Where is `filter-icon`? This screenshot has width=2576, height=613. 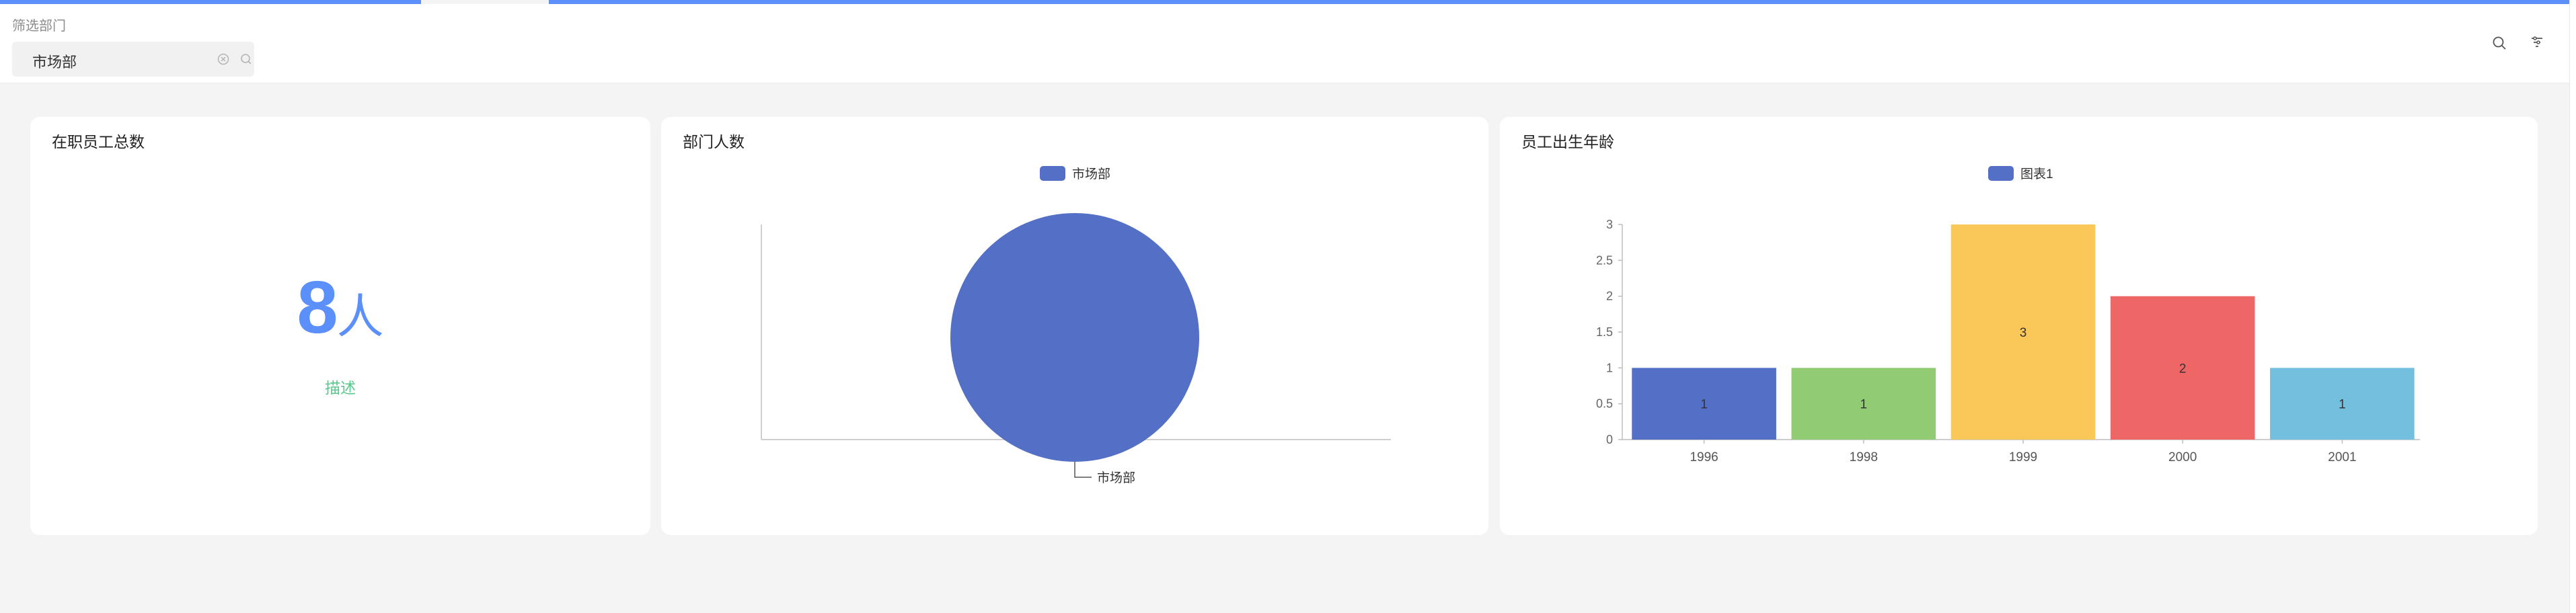 filter-icon is located at coordinates (2537, 43).